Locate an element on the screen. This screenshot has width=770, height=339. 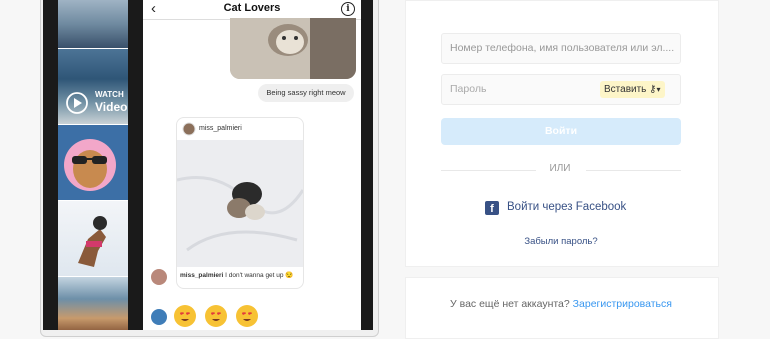
shared-post-image is located at coordinates (240, 203).